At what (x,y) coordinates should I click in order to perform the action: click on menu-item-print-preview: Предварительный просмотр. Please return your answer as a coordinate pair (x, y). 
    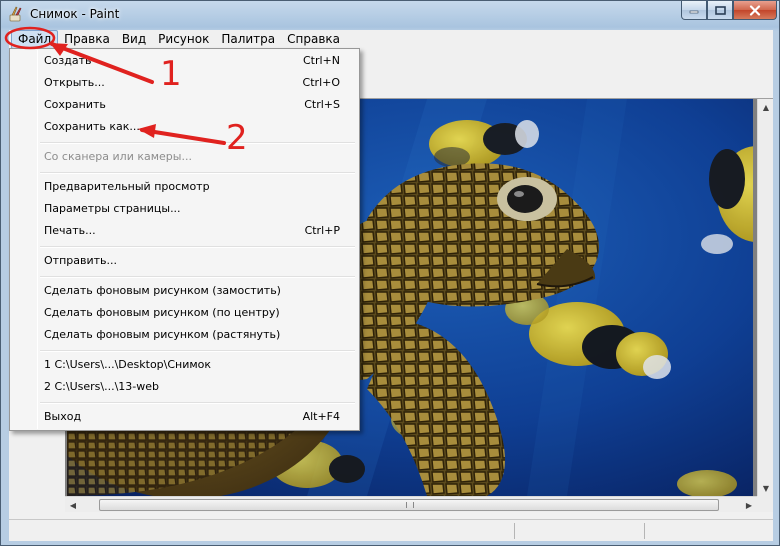
    Looking at the image, I should click on (184, 187).